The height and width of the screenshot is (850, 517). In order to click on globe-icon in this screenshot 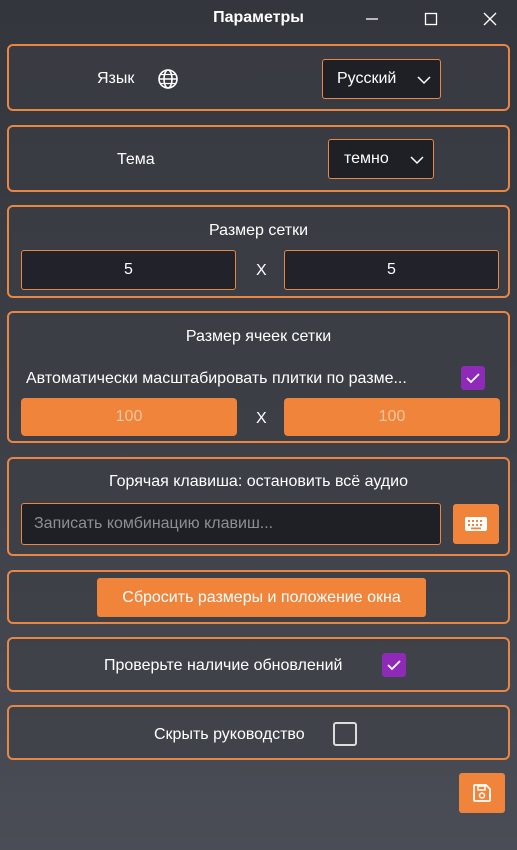, I will do `click(168, 81)`.